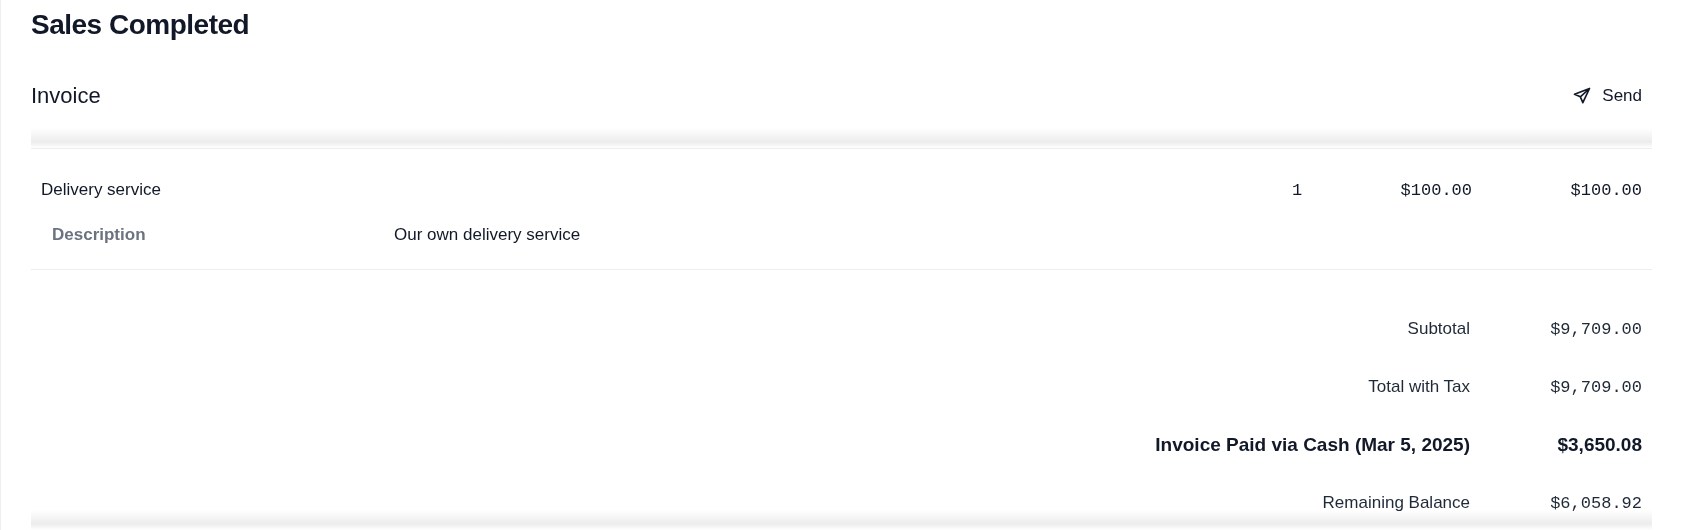 Image resolution: width=1692 pixels, height=530 pixels. Describe the element at coordinates (1312, 445) in the screenshot. I see `total-label: Invoice Paid via Cash (Mar 5, 2025)` at that location.